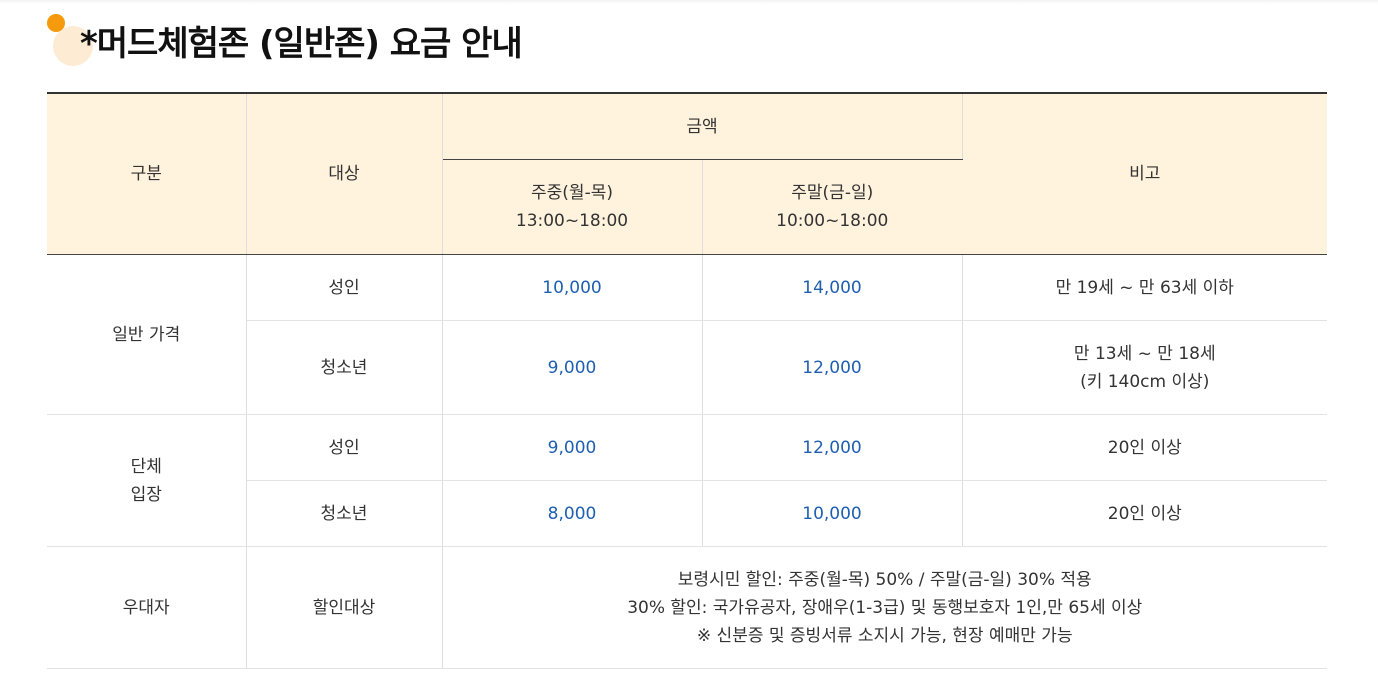 The image size is (1378, 686). Describe the element at coordinates (301, 44) in the screenshot. I see `page-title: *머드체험존 (일반존) 요금 안내` at that location.